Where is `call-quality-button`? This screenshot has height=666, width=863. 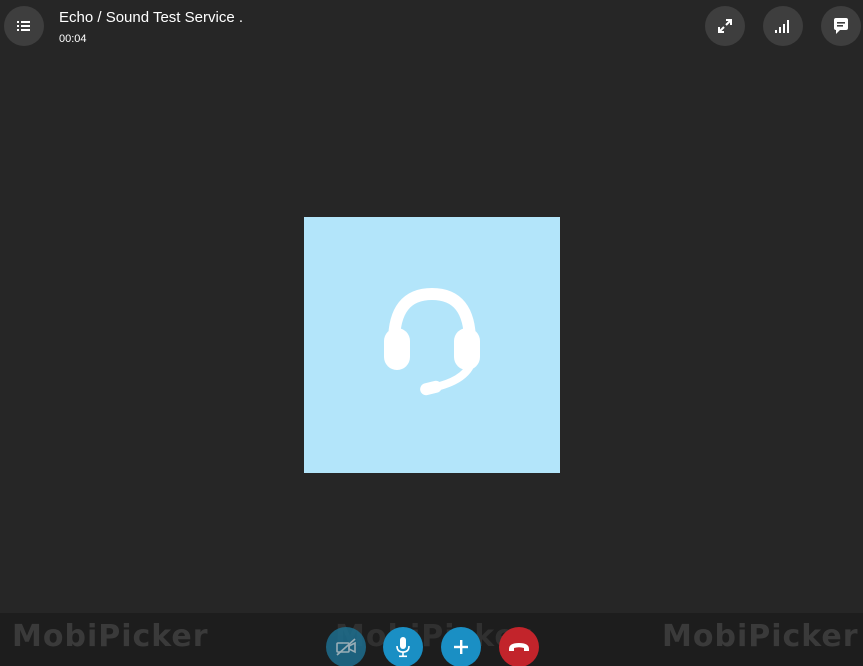
call-quality-button is located at coordinates (783, 26).